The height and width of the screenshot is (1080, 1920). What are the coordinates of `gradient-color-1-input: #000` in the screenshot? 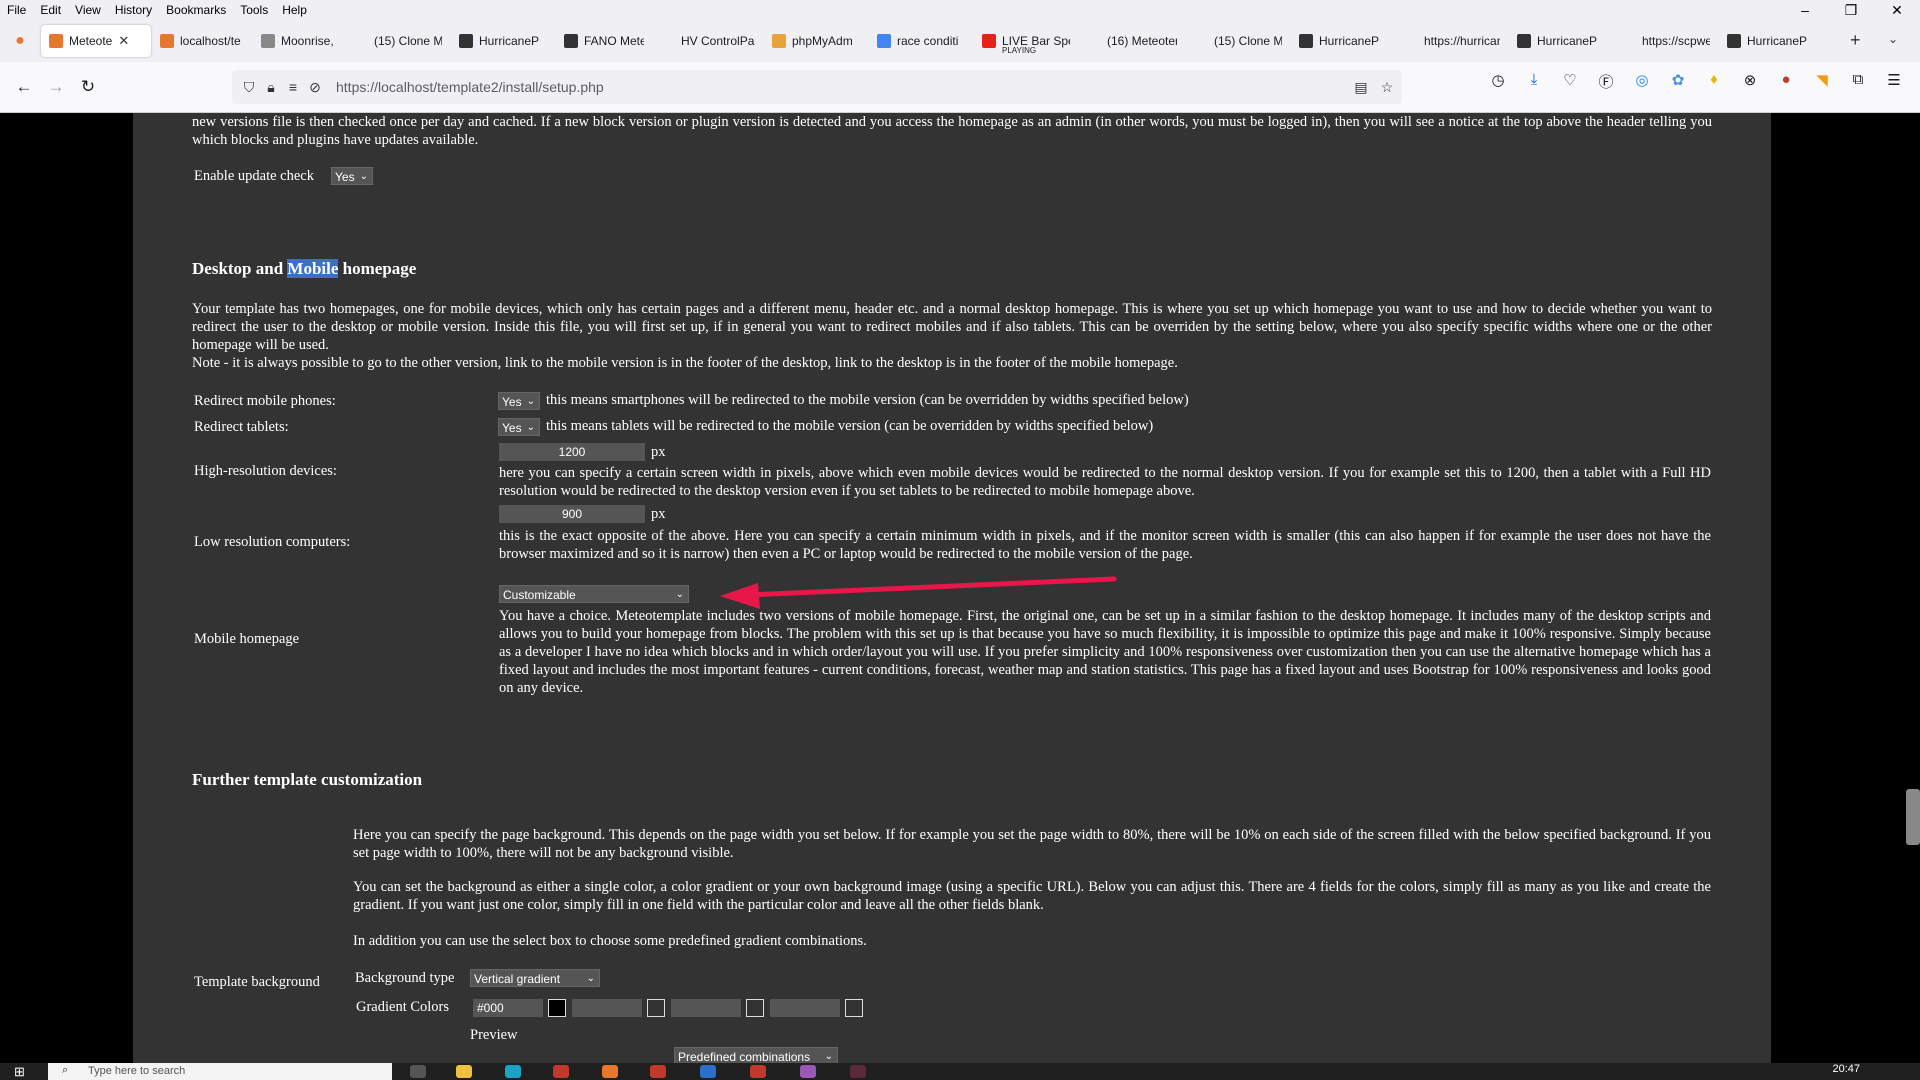 It's located at (508, 1008).